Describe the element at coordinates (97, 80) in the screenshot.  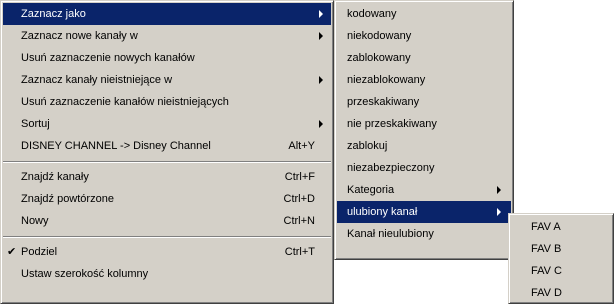
I see `menu-item-label: Zaznacz kanały nieistniejące w` at that location.